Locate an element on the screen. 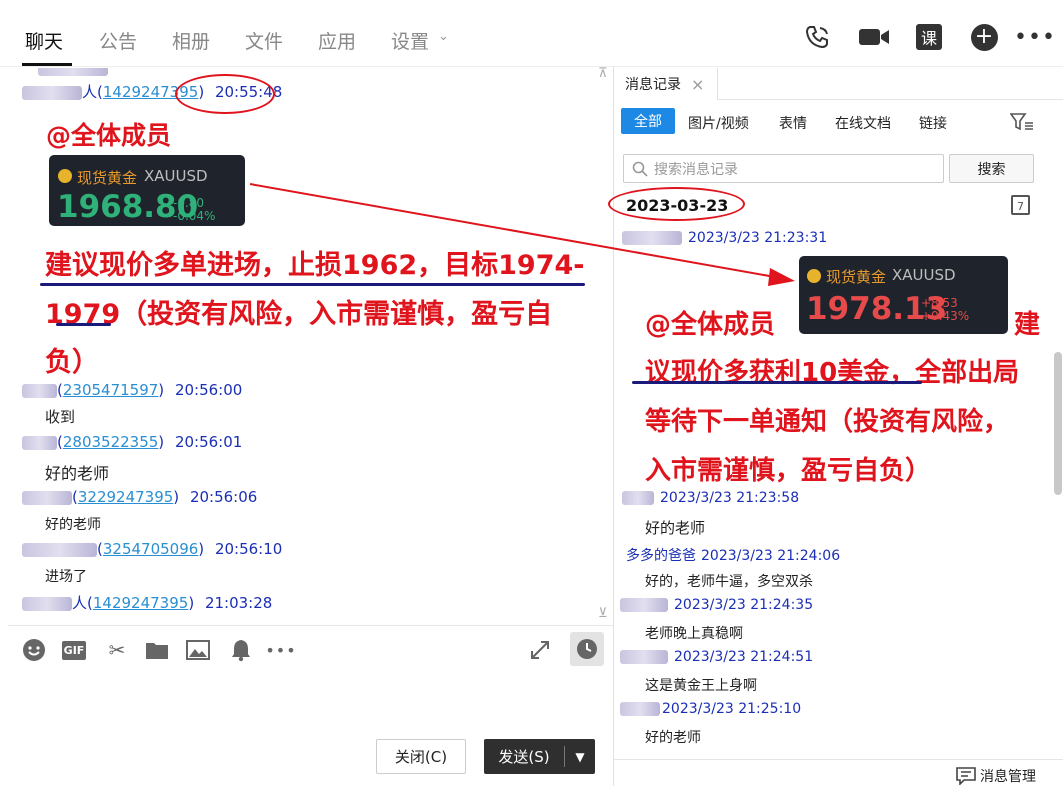 This screenshot has width=1063, height=786. message-time: 2023/3/23 21:24:51 is located at coordinates (744, 657).